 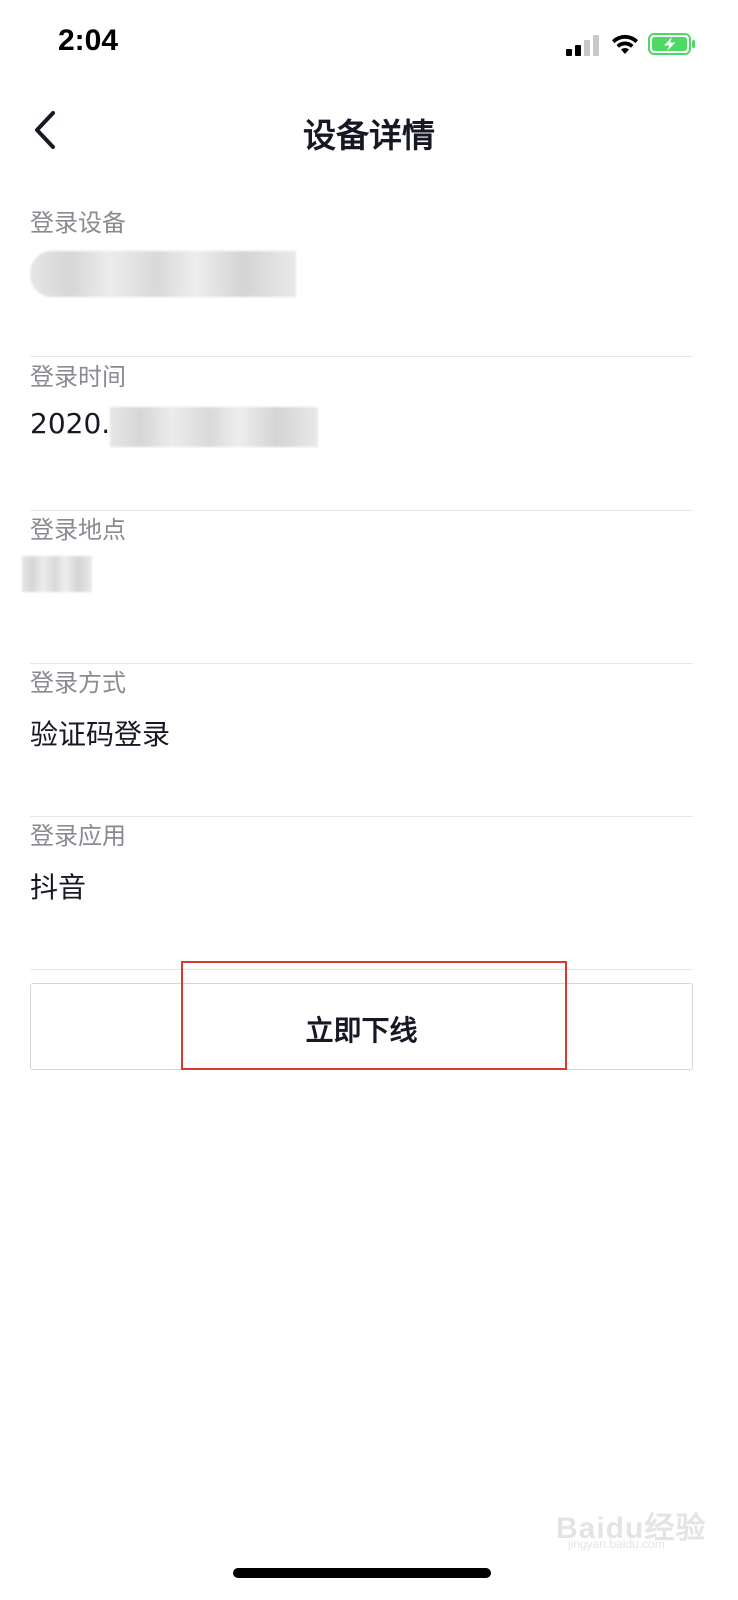 I want to click on navigation-bar: 设备详情, so click(x=369, y=130).